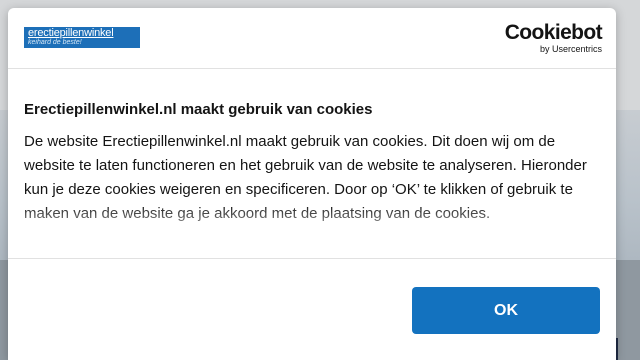  I want to click on ok-button: OK, so click(506, 310).